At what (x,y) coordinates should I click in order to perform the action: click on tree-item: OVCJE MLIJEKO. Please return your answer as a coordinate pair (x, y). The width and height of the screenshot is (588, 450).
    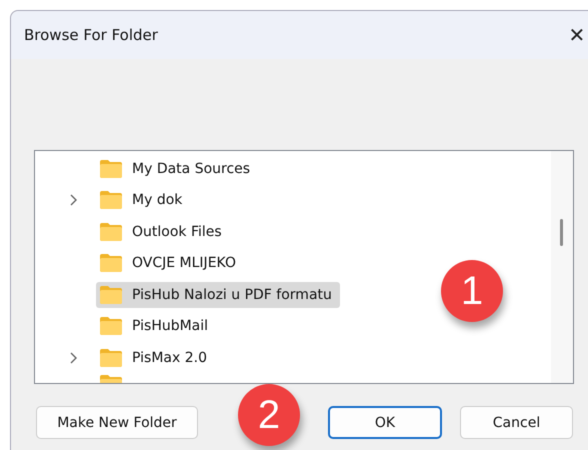
    Looking at the image, I should click on (170, 263).